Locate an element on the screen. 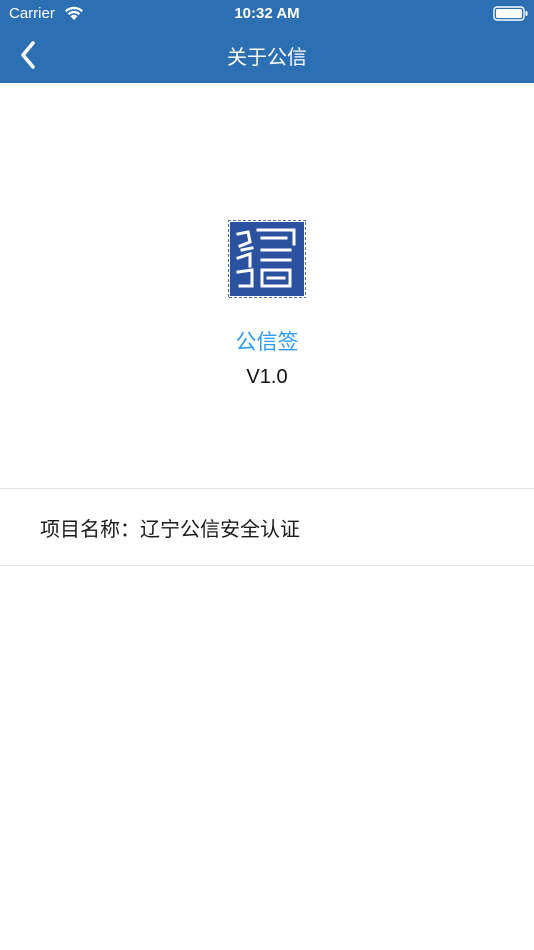  status-bar: Carrier 10:32 AM is located at coordinates (267, 14).